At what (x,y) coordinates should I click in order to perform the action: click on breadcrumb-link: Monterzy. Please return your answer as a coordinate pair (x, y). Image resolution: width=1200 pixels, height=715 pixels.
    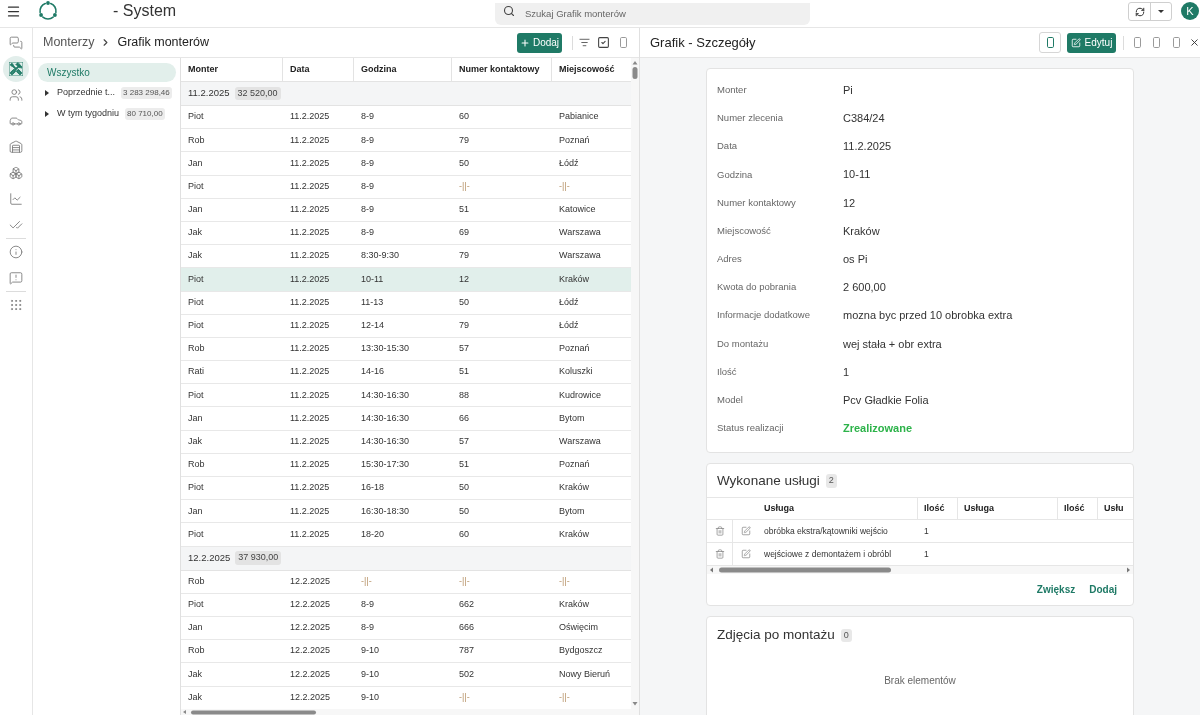
    Looking at the image, I should click on (69, 42).